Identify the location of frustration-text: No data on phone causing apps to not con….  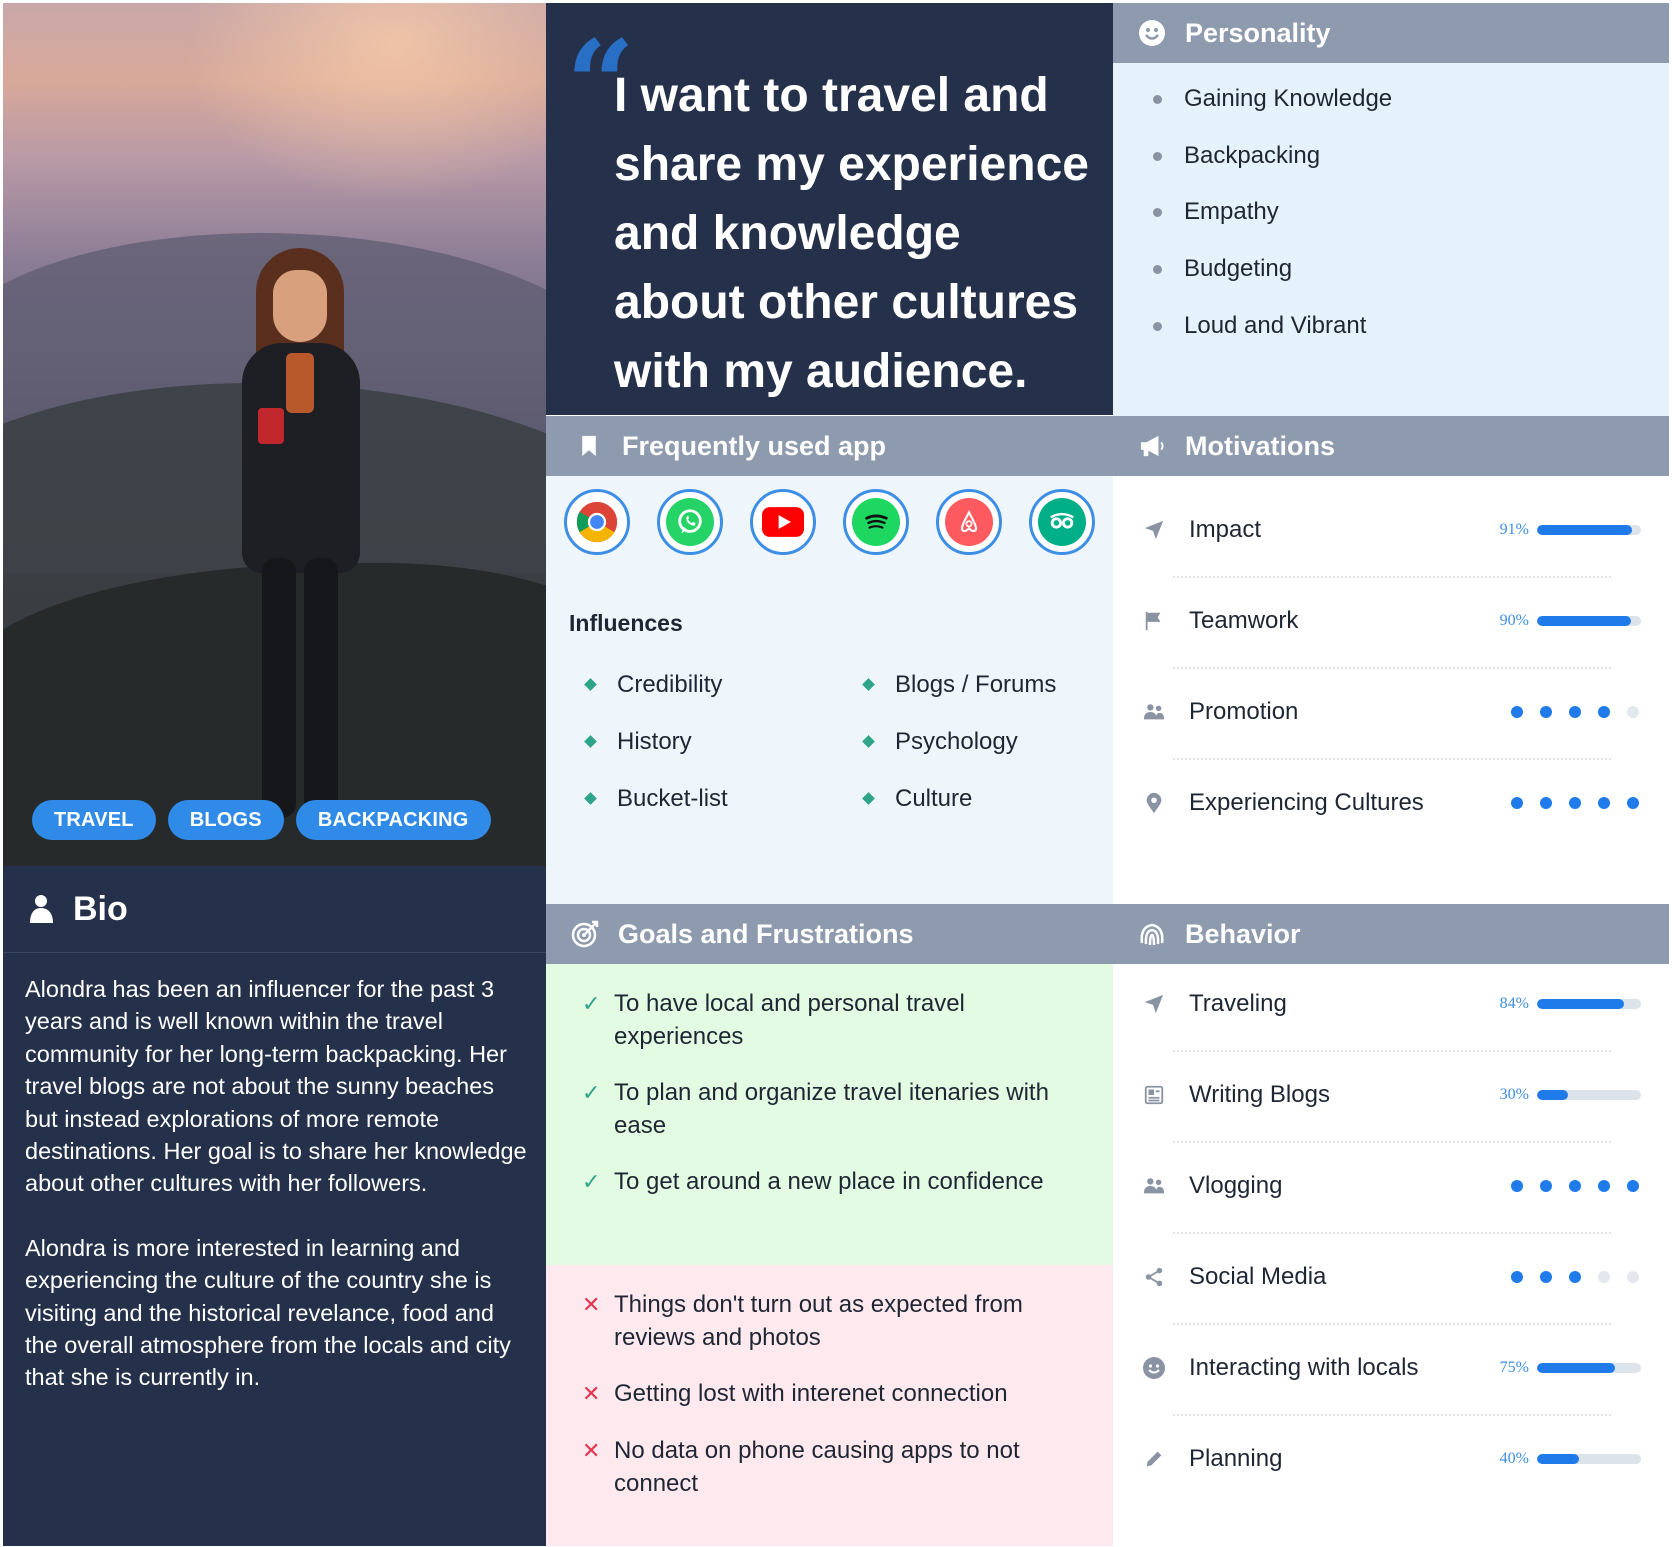
(817, 1467).